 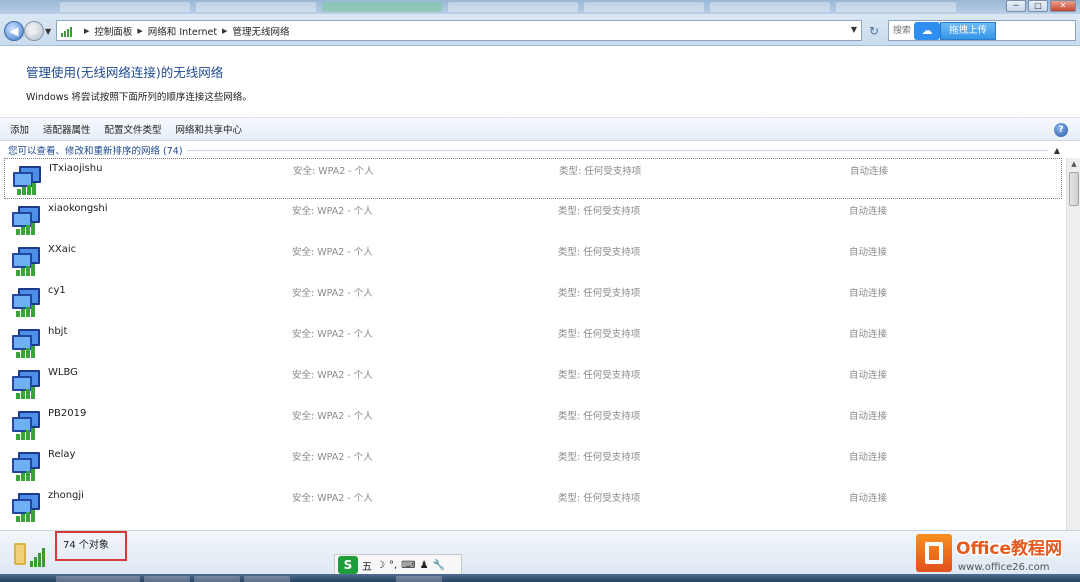 I want to click on breadcrumb: ▶ 控制面板 ▶ 网络和 Internet ▶ 管理无线网络, so click(x=184, y=31).